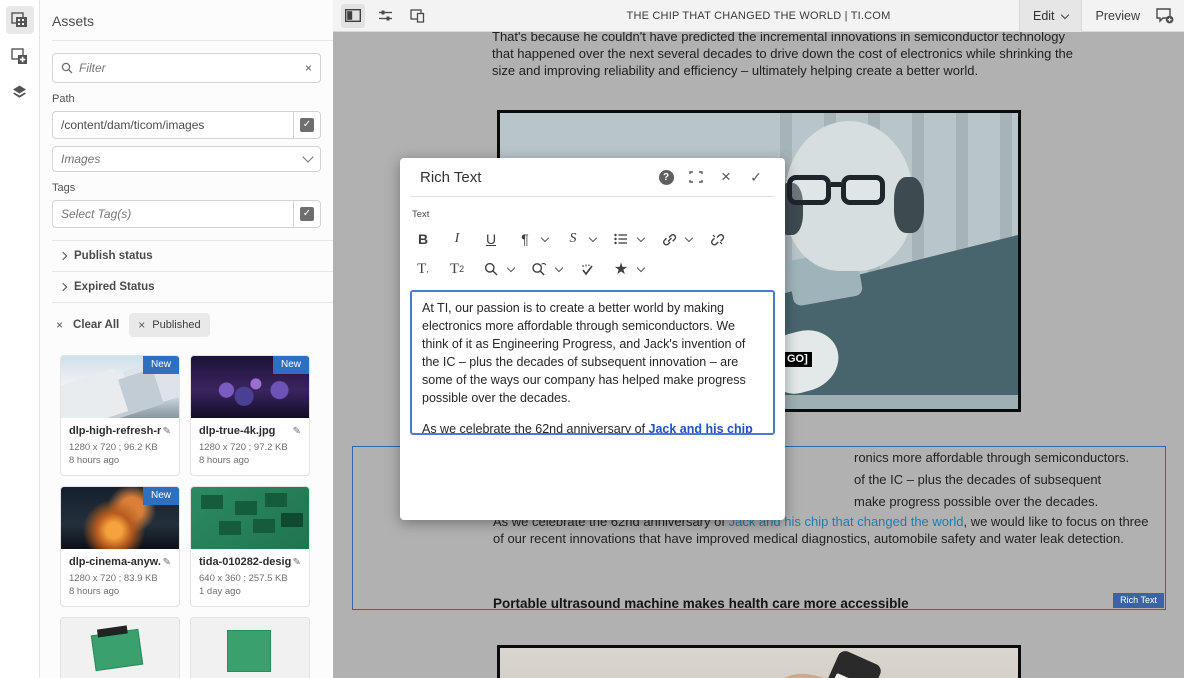  I want to click on content-tree-tab-icon, so click(20, 92).